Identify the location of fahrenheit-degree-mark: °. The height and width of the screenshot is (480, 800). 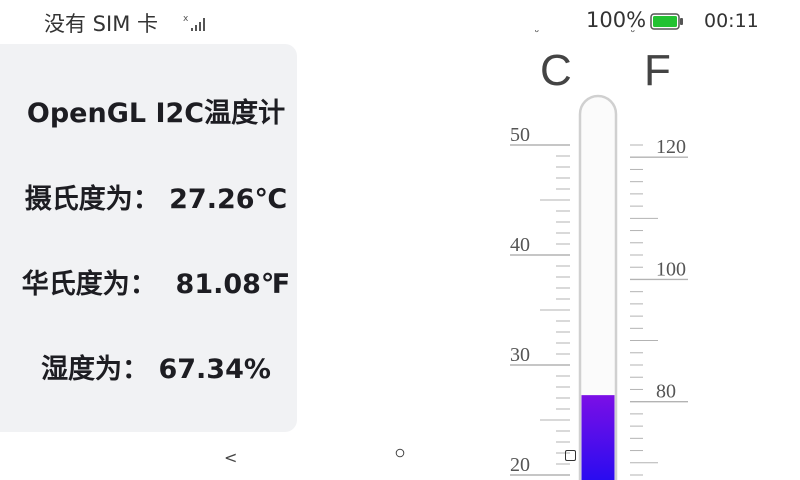
(633, 35).